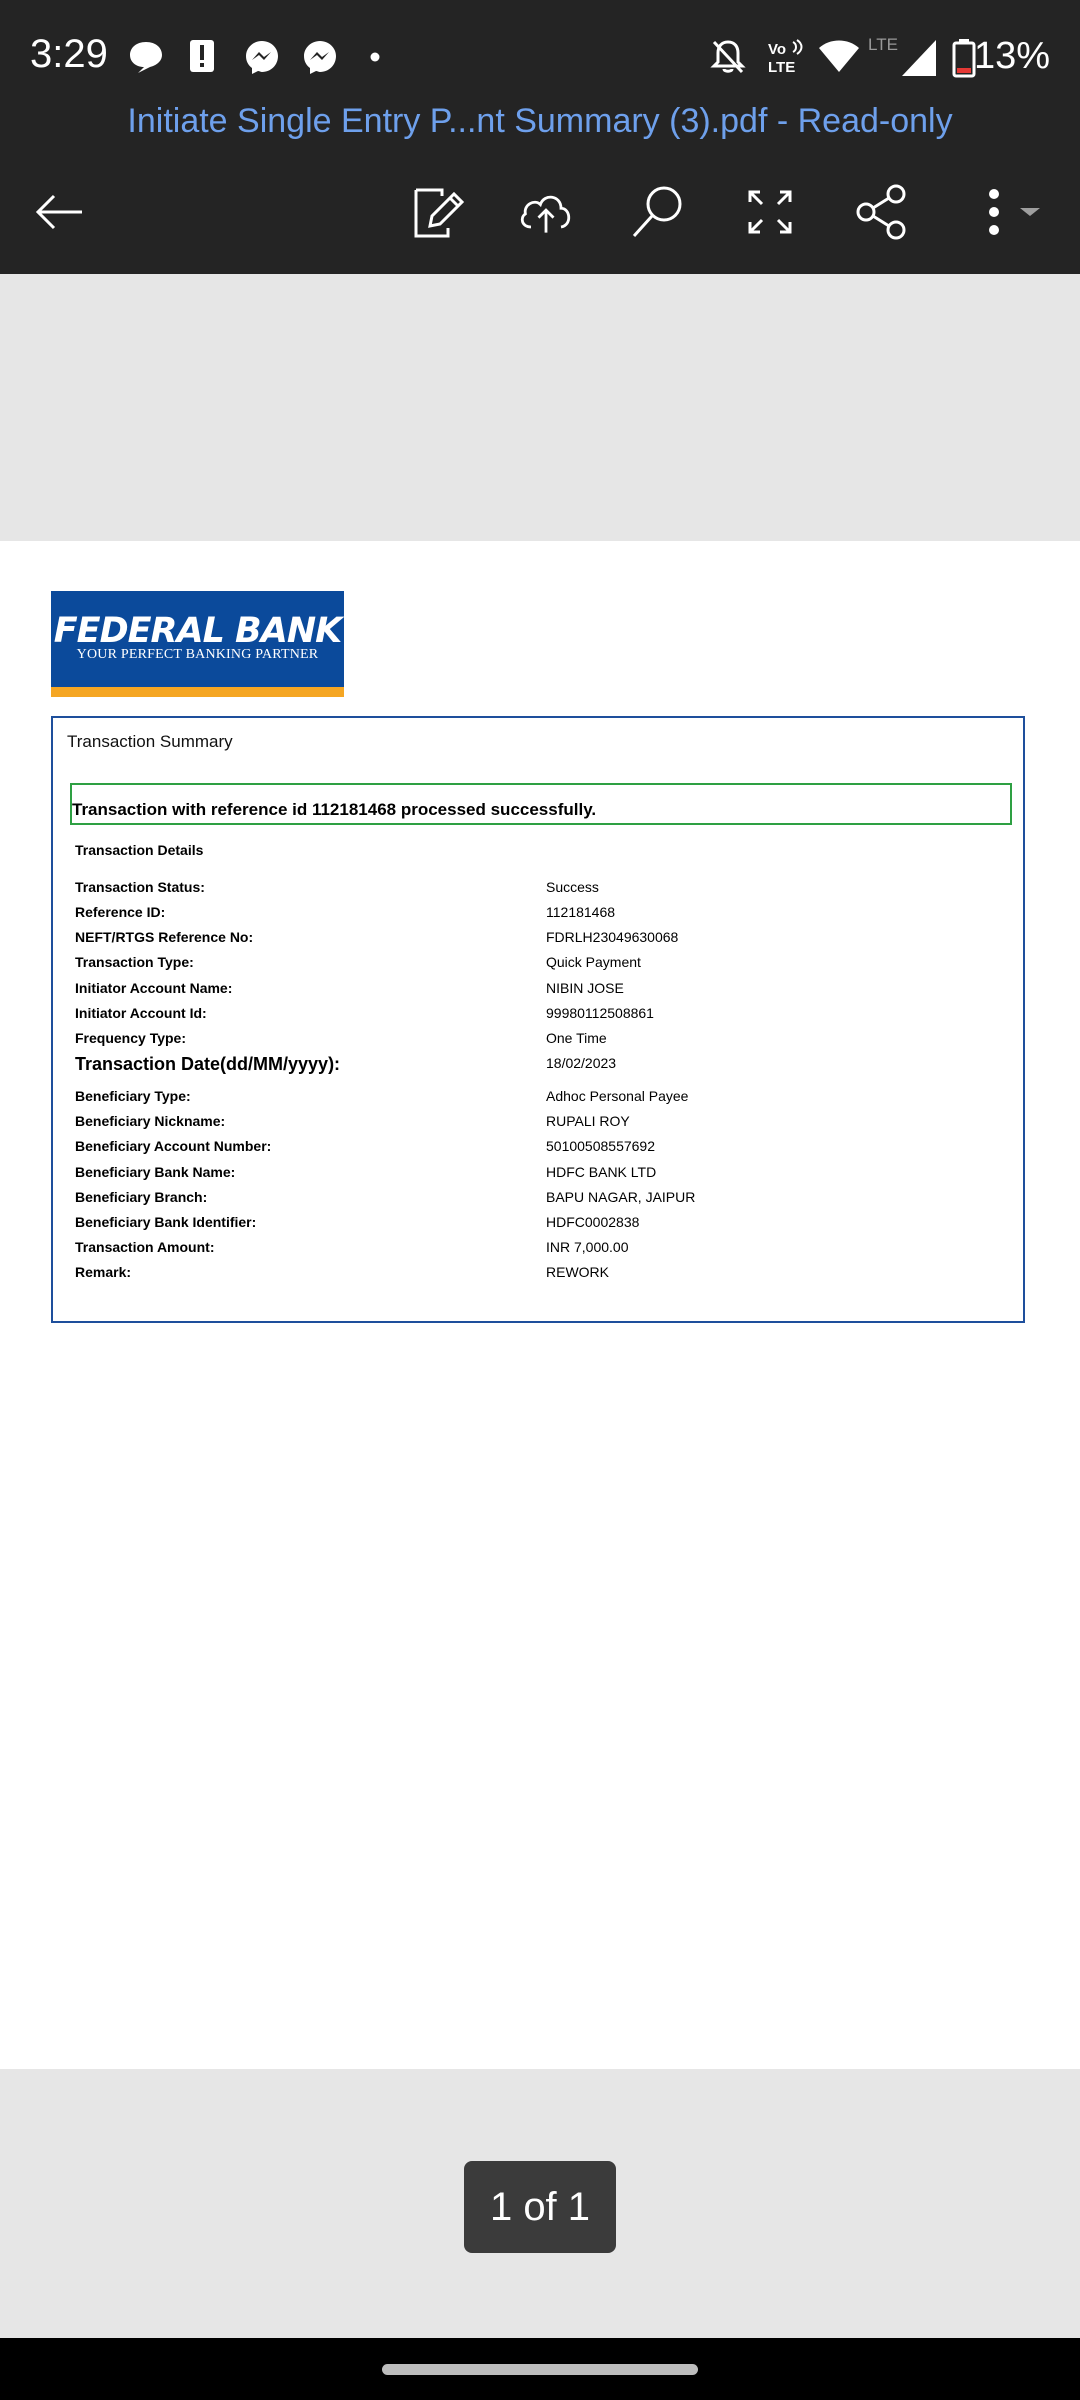 The image size is (1080, 2400). Describe the element at coordinates (139, 850) in the screenshot. I see `details-heading: Transaction Details` at that location.